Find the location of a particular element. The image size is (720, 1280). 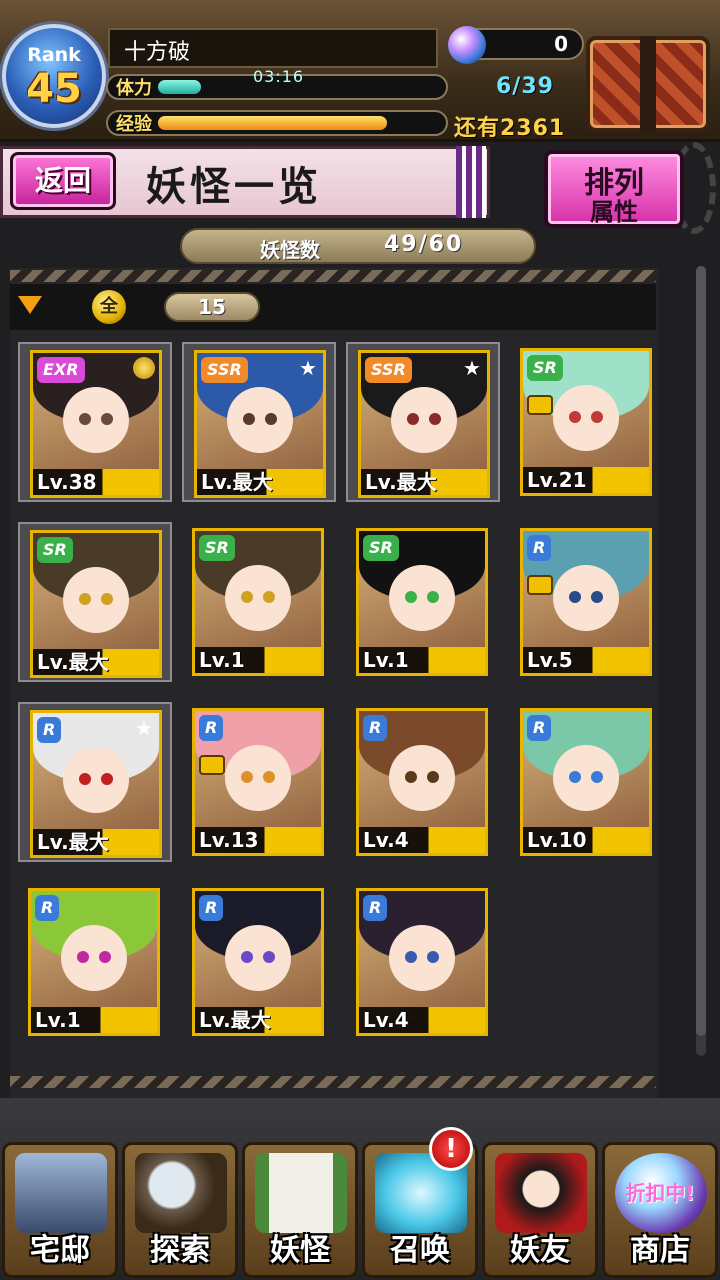

title-stripe is located at coordinates (471, 182).